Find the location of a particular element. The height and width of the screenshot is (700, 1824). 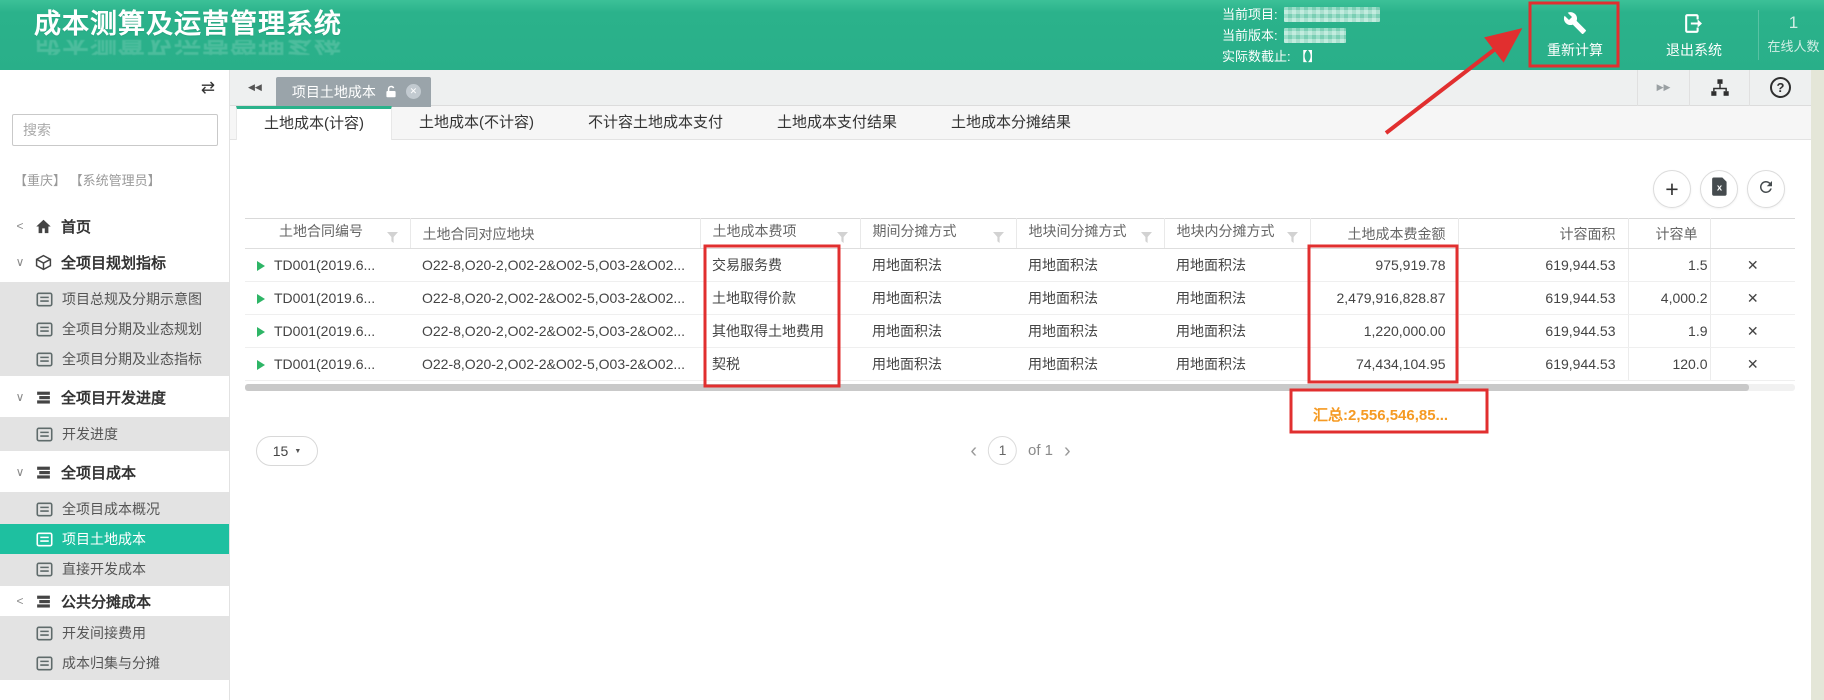

sidebar-item-label: 公共分摊成本 is located at coordinates (106, 602).